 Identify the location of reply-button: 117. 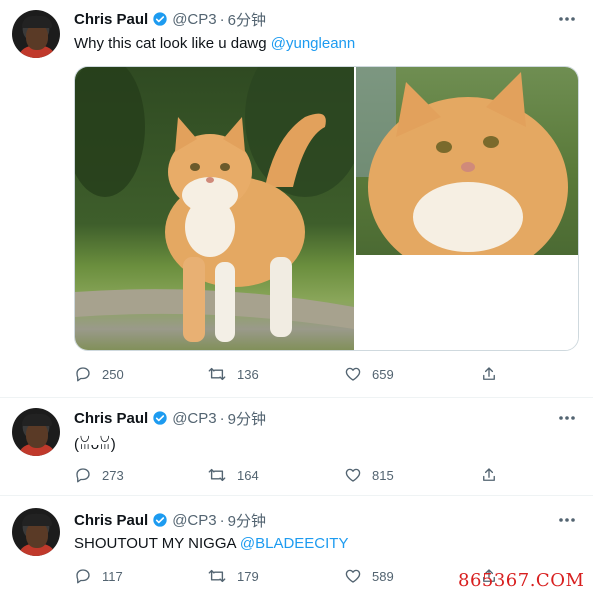
(98, 576).